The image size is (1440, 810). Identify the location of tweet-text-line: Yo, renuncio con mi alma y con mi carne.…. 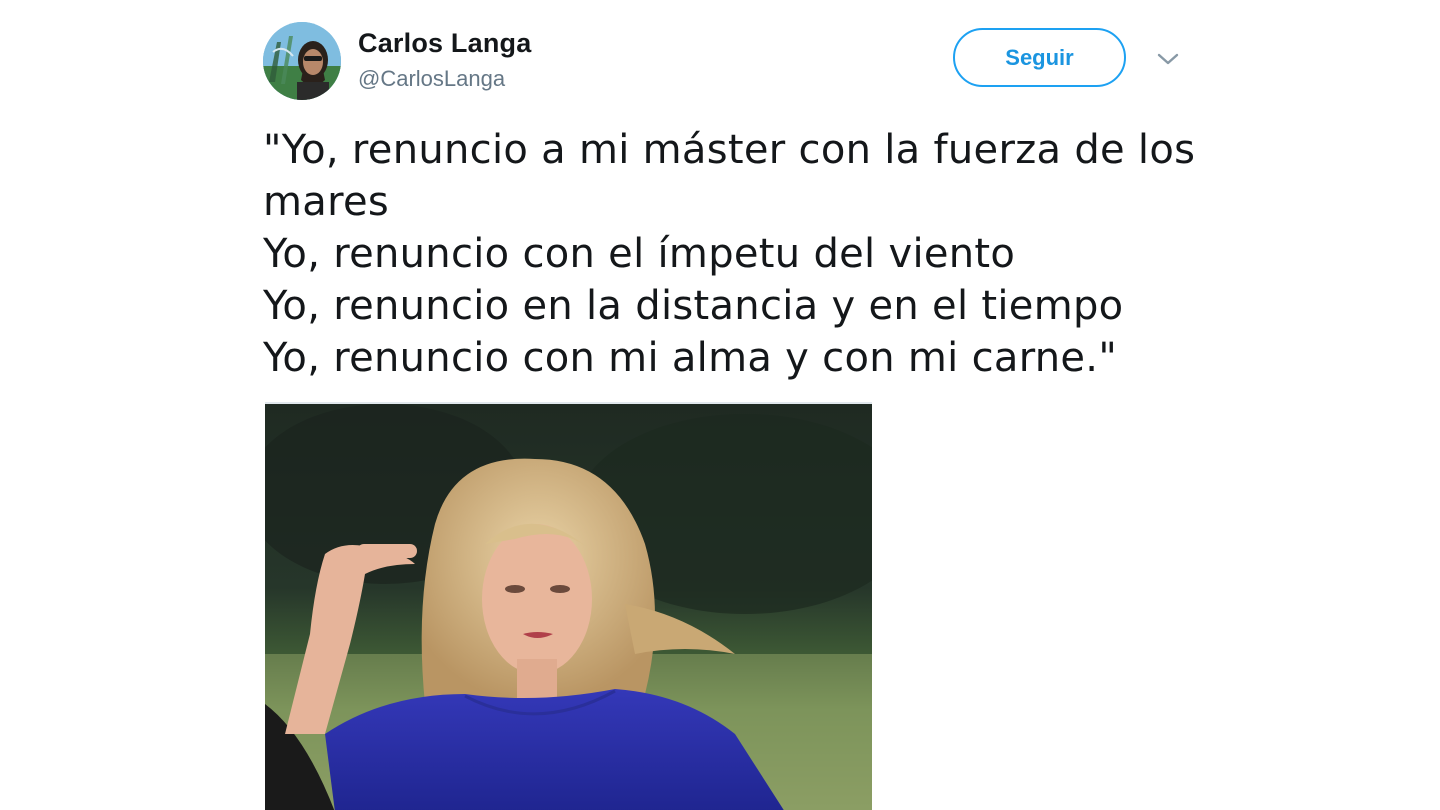
(690, 358).